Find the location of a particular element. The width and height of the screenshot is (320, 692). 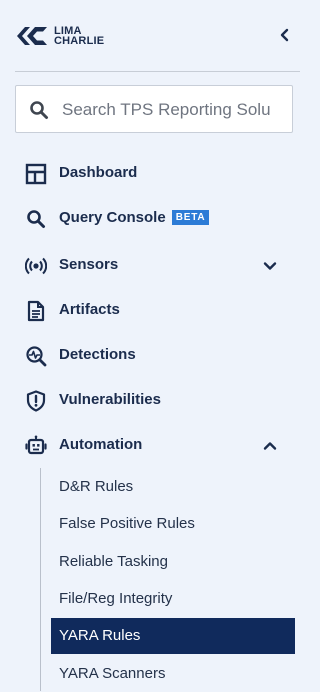

chevron-left-icon is located at coordinates (284, 35).